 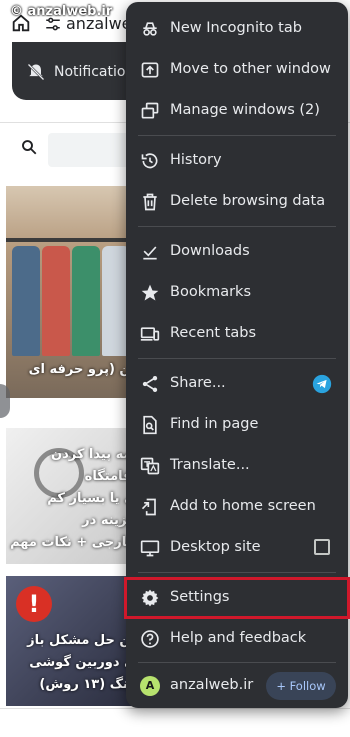 What do you see at coordinates (237, 598) in the screenshot?
I see `menu-item-settings: Settings` at bounding box center [237, 598].